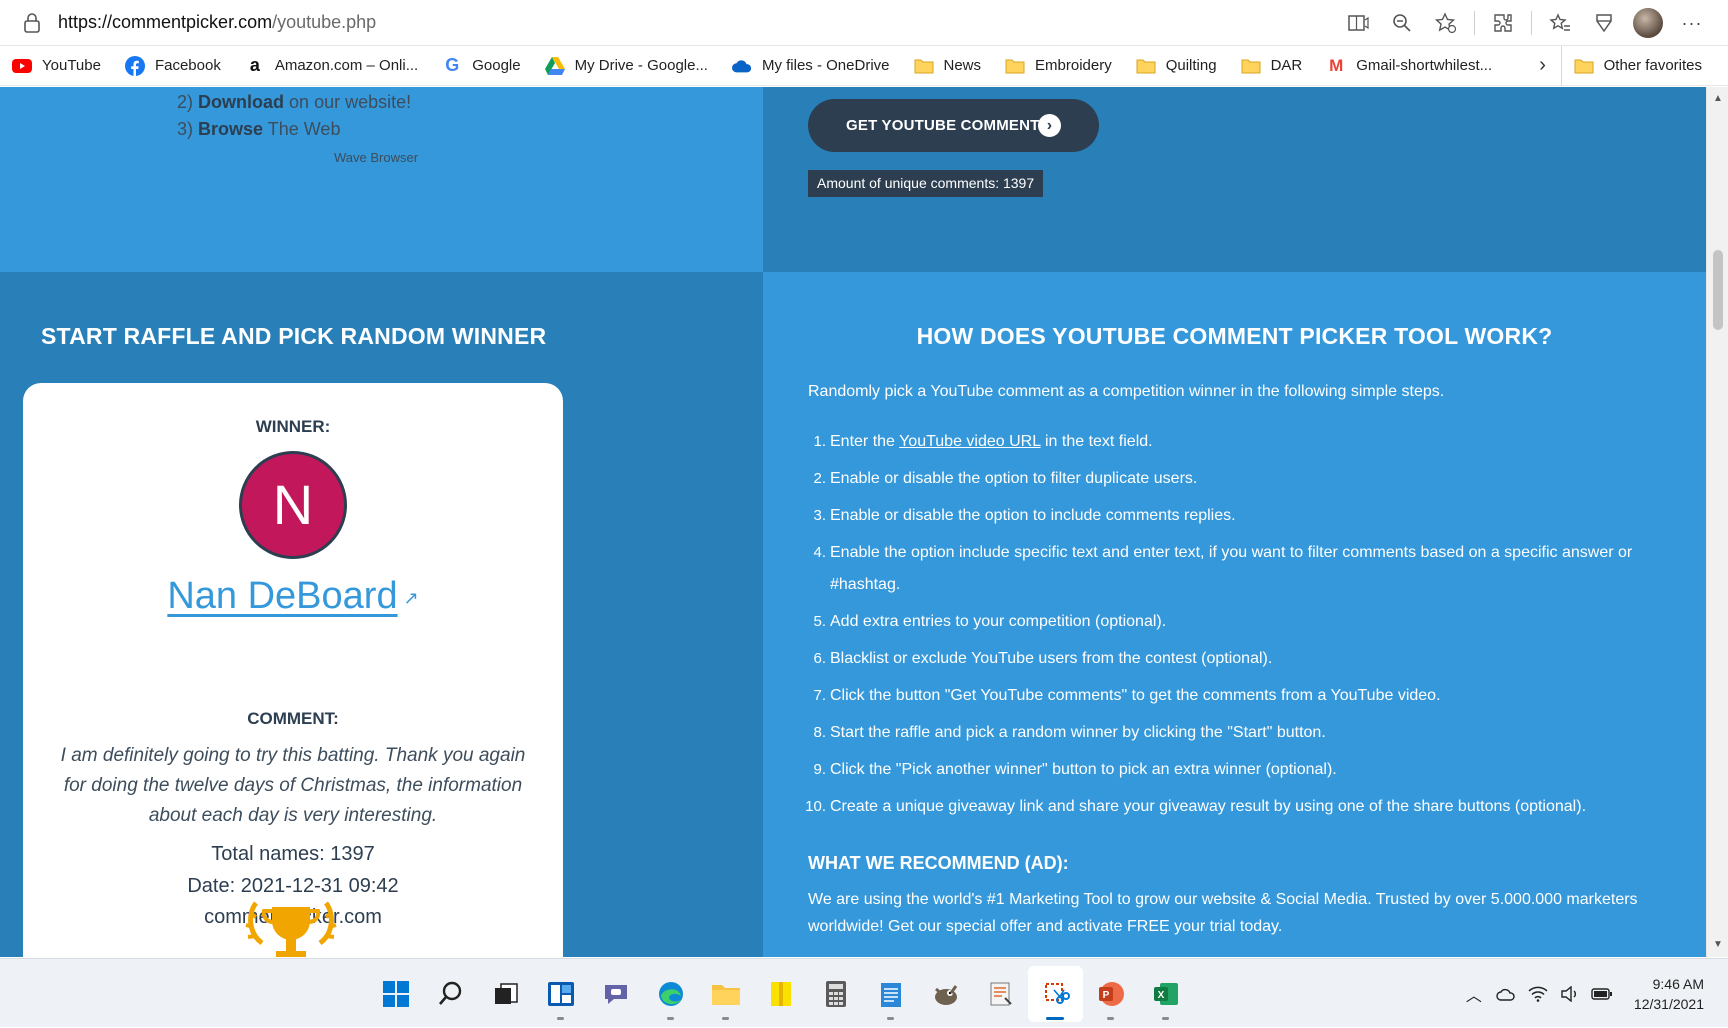  Describe the element at coordinates (1506, 994) in the screenshot. I see `onedrive-cloud-icon` at that location.